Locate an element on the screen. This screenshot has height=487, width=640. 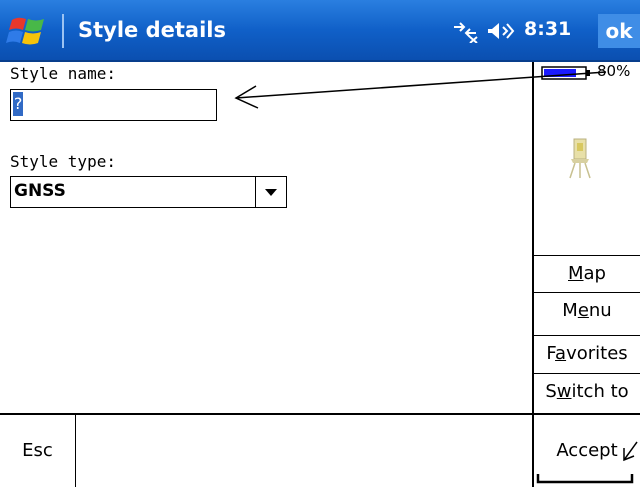
title-separator is located at coordinates (63, 31).